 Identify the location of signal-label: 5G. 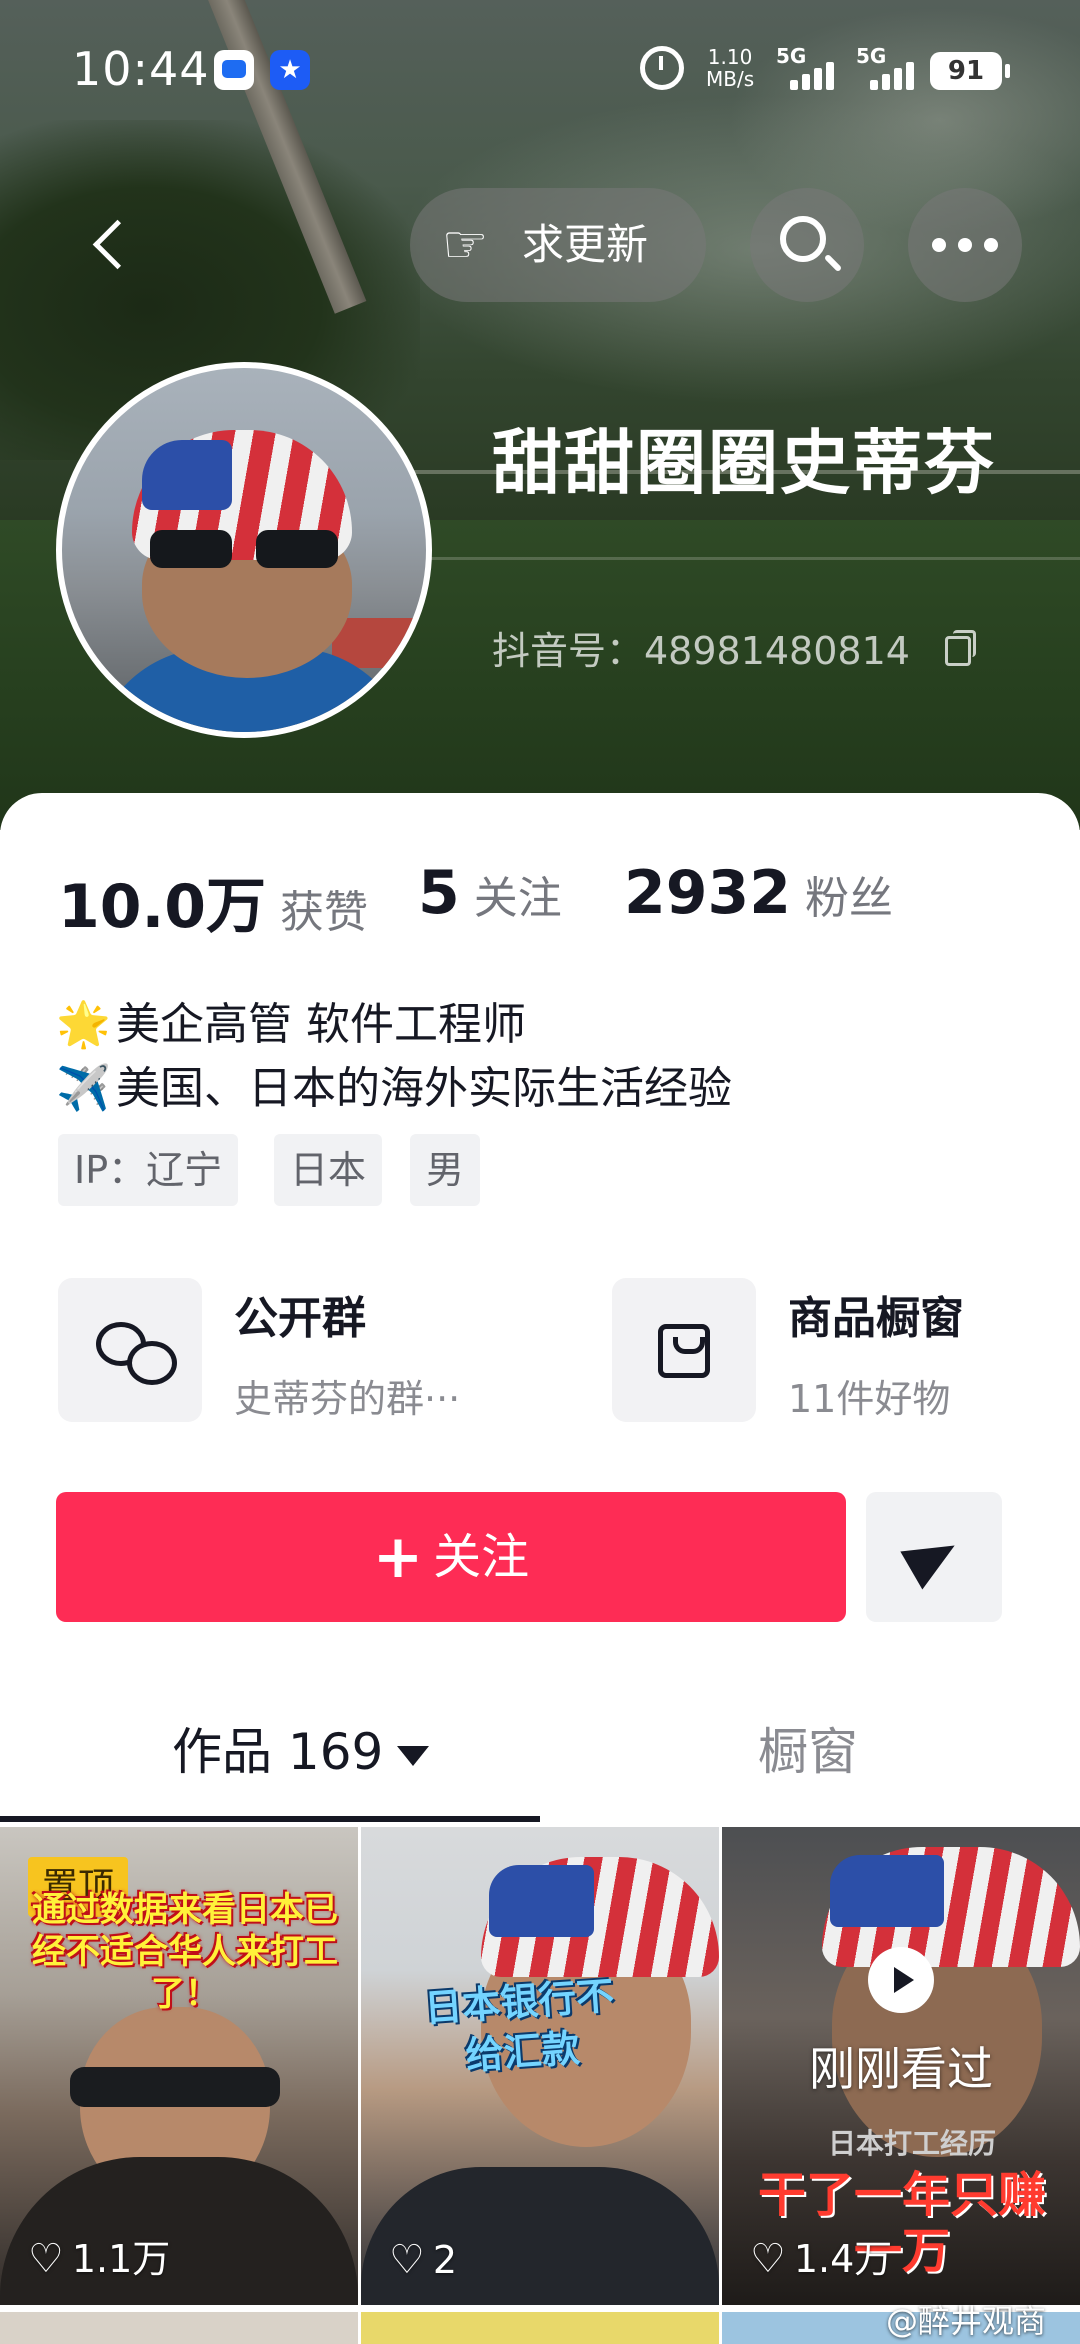
(791, 56).